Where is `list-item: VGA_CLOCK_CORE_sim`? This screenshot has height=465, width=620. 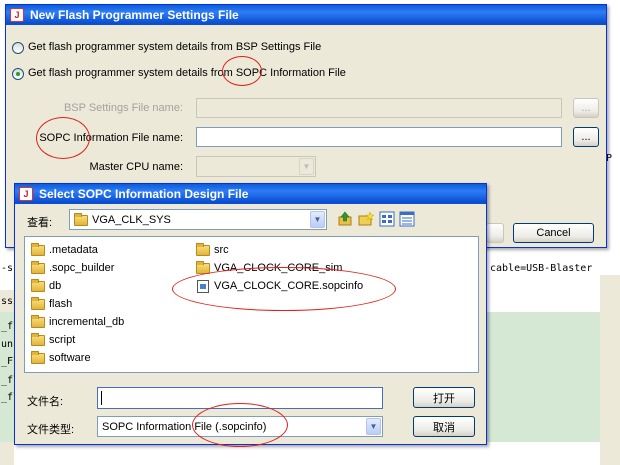 list-item: VGA_CLOCK_CORE_sim is located at coordinates (269, 268).